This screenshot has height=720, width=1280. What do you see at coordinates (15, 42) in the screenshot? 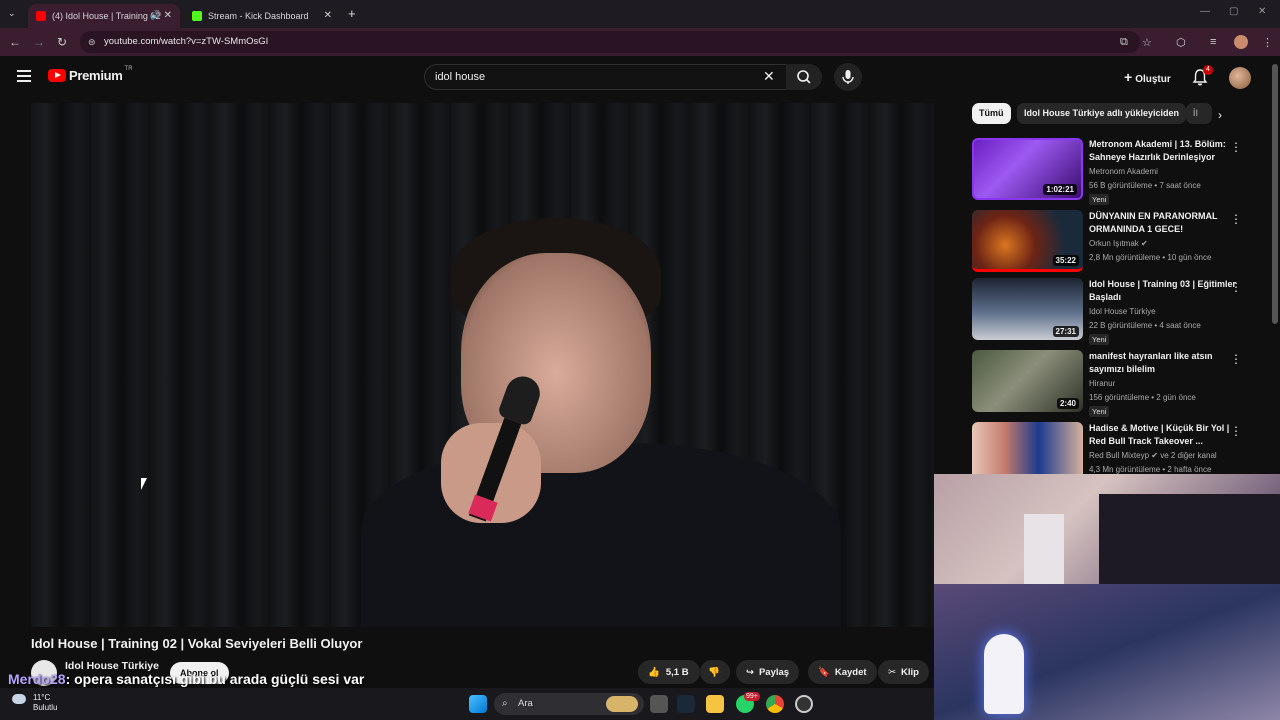
I see `back-icon: ←` at bounding box center [15, 42].